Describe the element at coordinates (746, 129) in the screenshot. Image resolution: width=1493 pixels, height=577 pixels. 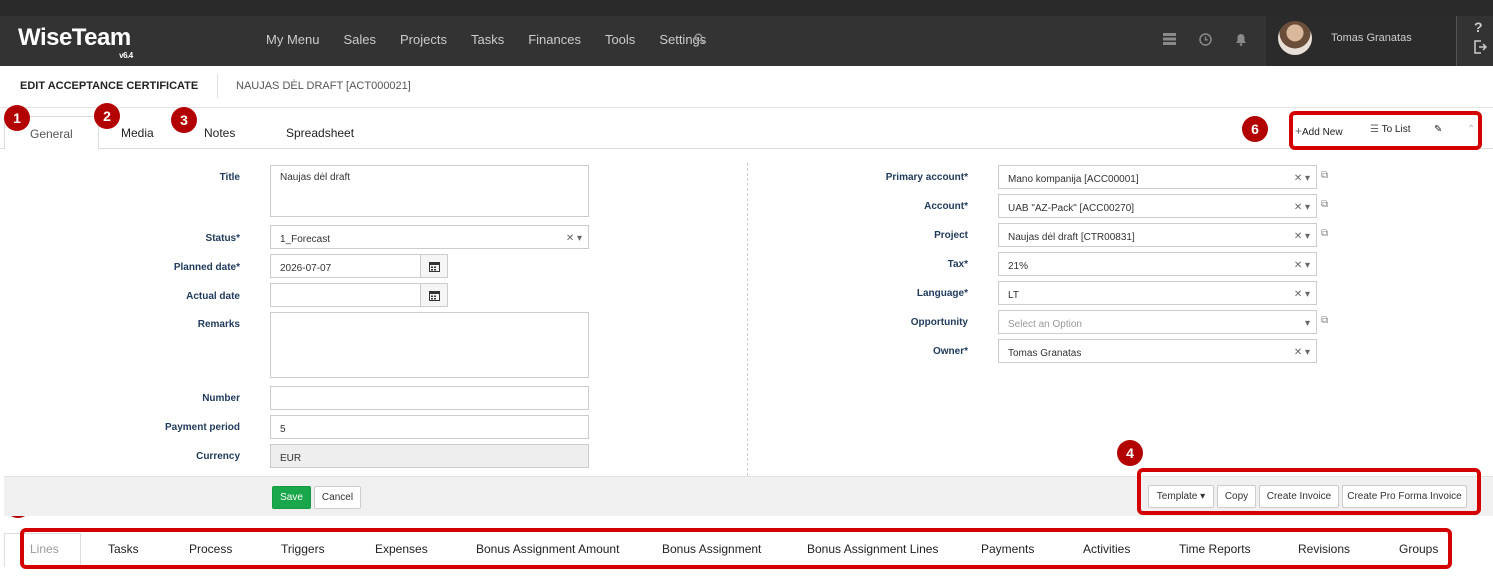
I see `form-tabs: General Media Notes Spreadsheet` at that location.